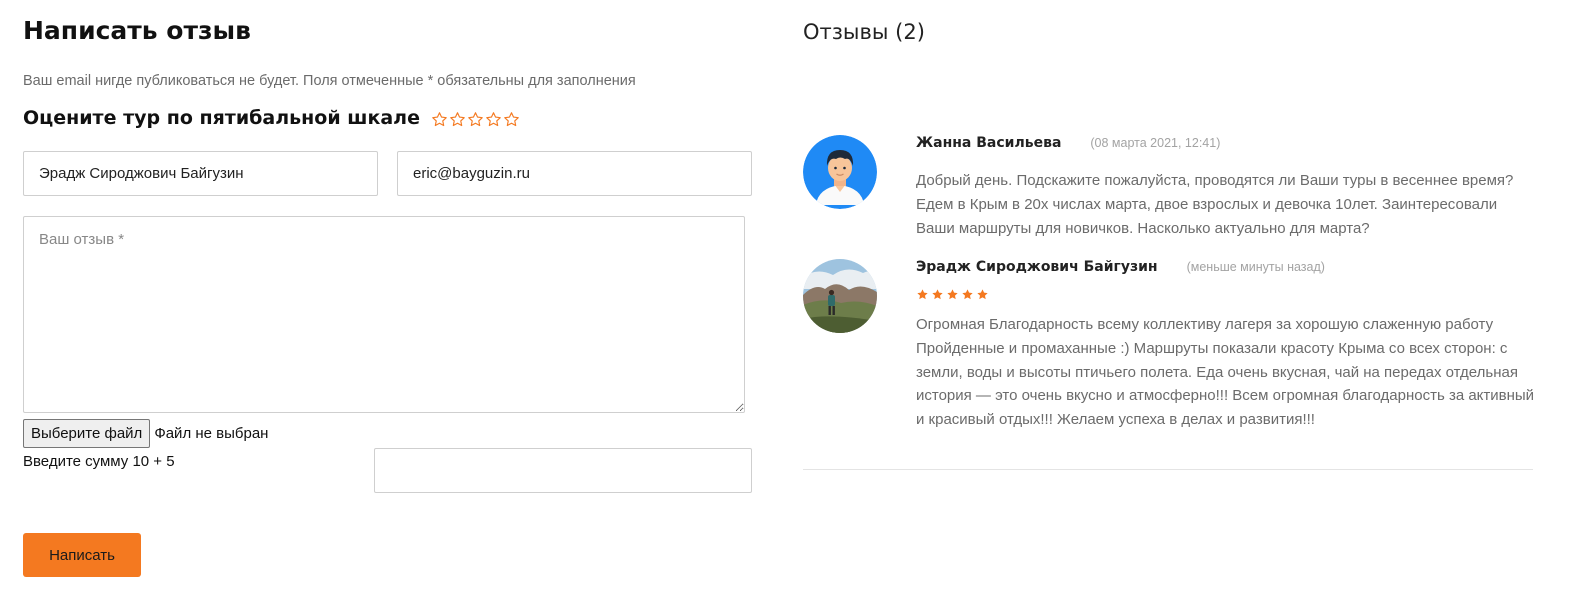  Describe the element at coordinates (840, 296) in the screenshot. I see `hiker-photo-avatar` at that location.